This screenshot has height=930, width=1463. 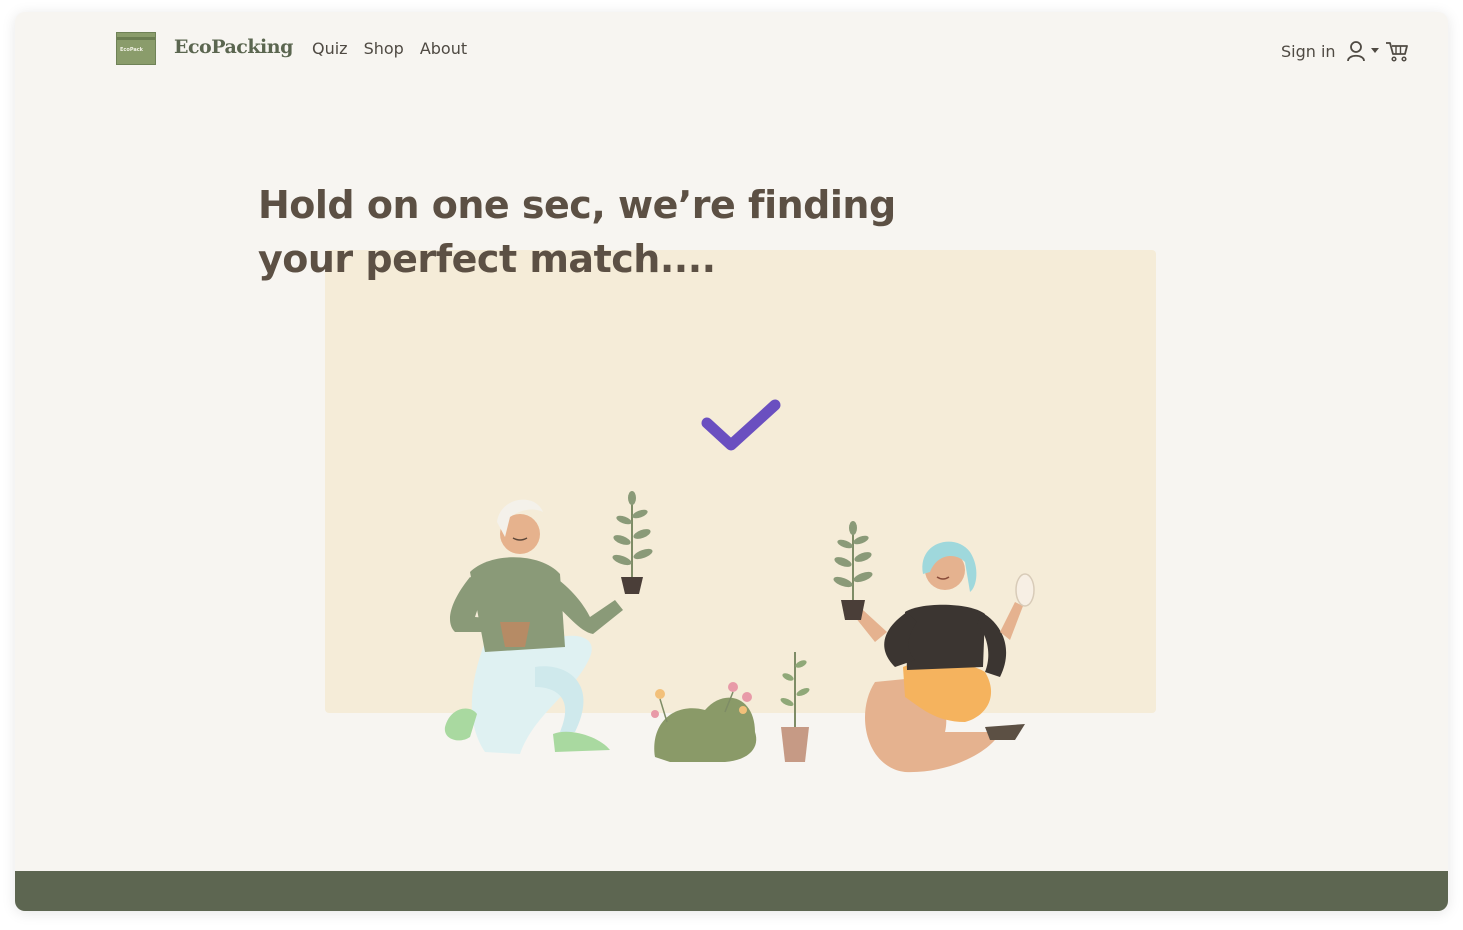 I want to click on nav-shop-link: Shop, so click(x=384, y=48).